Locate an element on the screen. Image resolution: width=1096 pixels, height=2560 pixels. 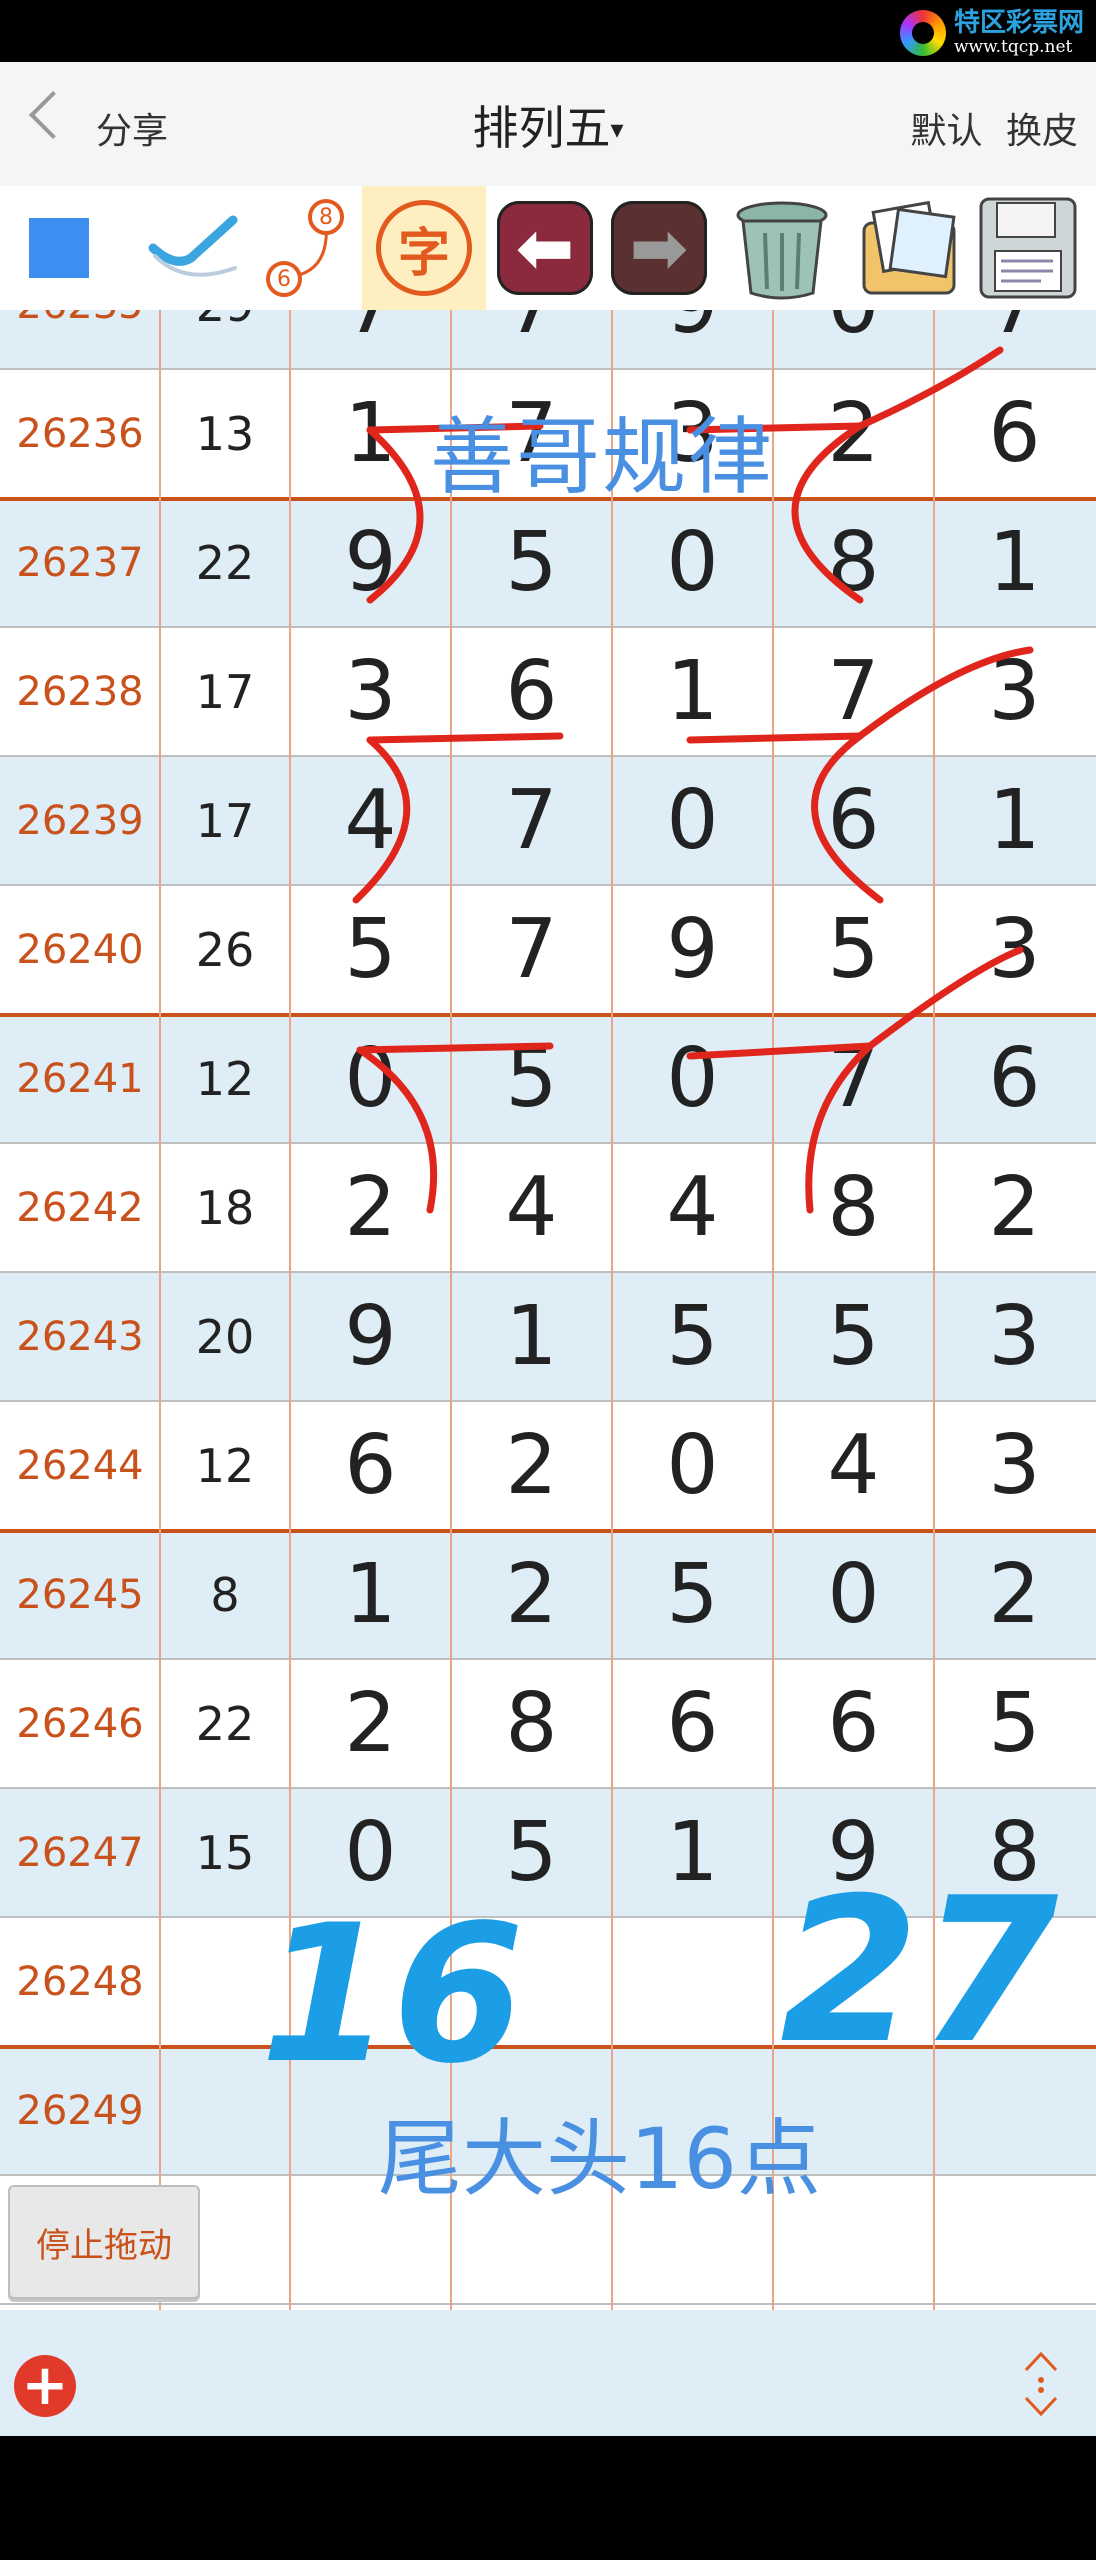
handwritten-number-right: 27 is located at coordinates (919, 1971).